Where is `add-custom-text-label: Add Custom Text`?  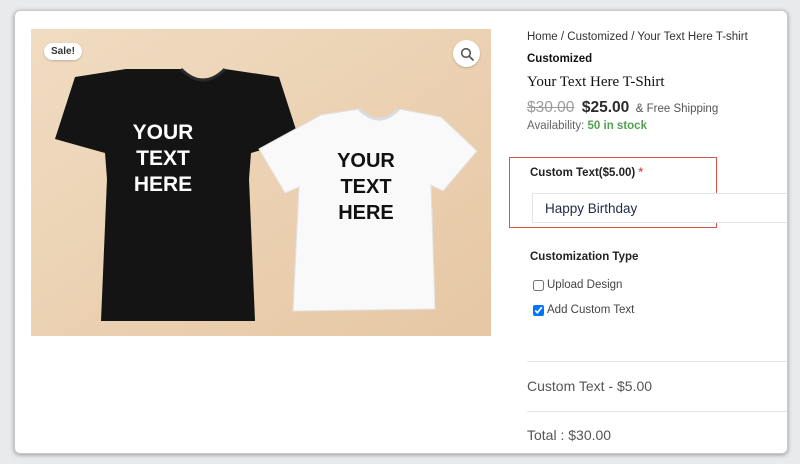 add-custom-text-label: Add Custom Text is located at coordinates (591, 310).